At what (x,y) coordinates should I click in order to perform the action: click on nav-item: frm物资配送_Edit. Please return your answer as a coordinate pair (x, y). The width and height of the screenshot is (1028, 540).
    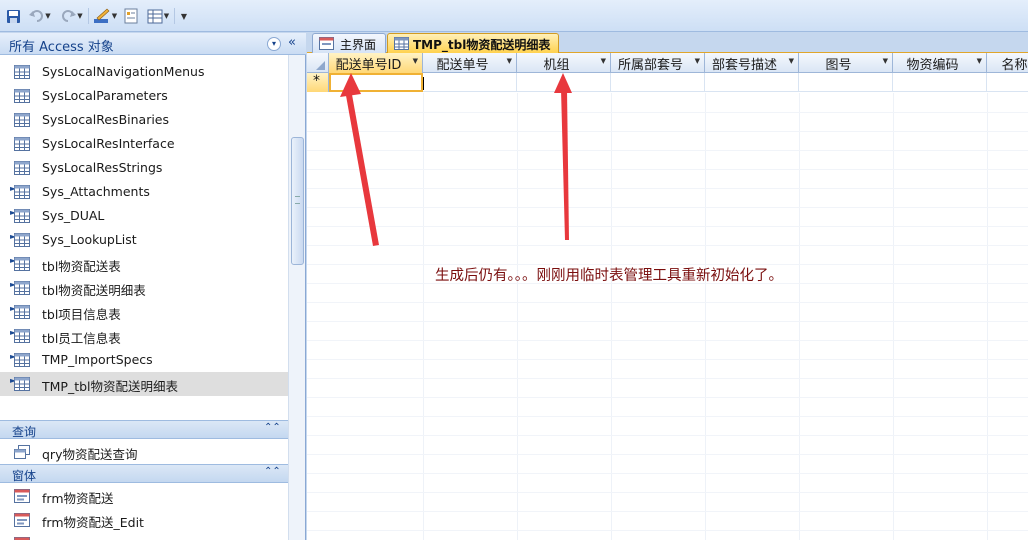
    Looking at the image, I should click on (144, 520).